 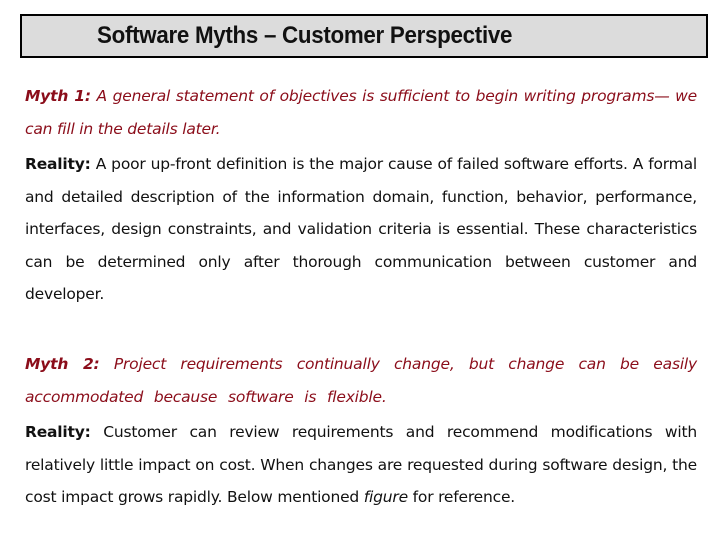 What do you see at coordinates (305, 35) in the screenshot?
I see `slide-title: Software Myths – Customer Perspective` at bounding box center [305, 35].